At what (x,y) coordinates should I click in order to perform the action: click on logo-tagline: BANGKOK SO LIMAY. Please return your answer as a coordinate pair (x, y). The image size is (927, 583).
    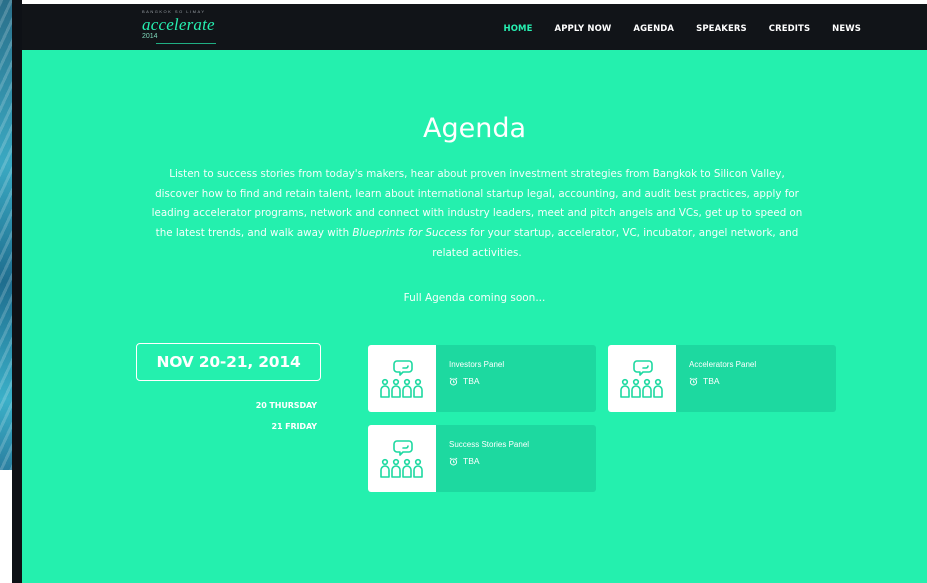
    Looking at the image, I should click on (174, 11).